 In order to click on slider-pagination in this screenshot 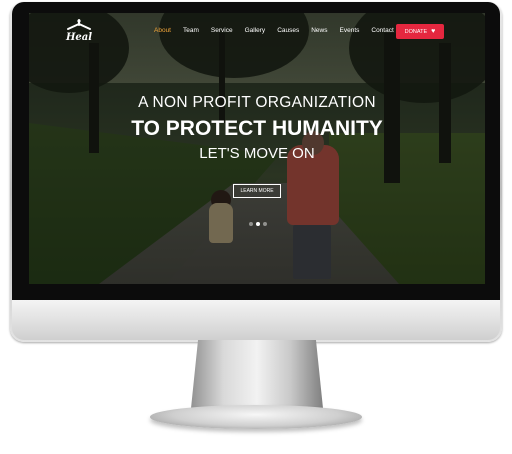, I will do `click(258, 224)`.